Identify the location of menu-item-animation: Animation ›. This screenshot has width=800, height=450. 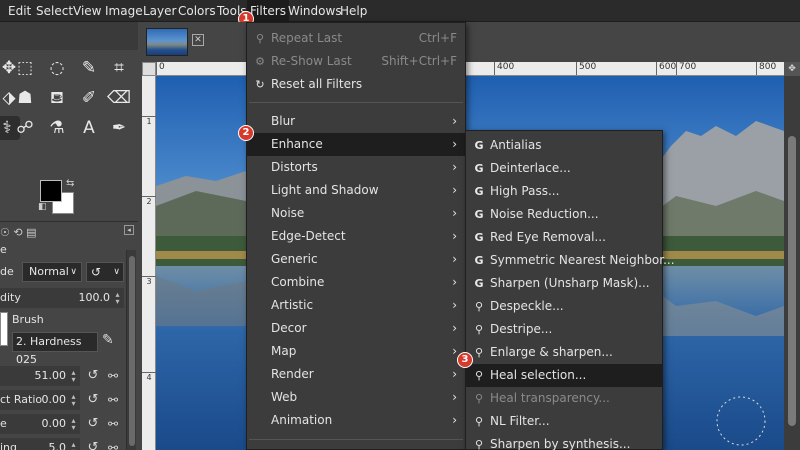
(356, 420).